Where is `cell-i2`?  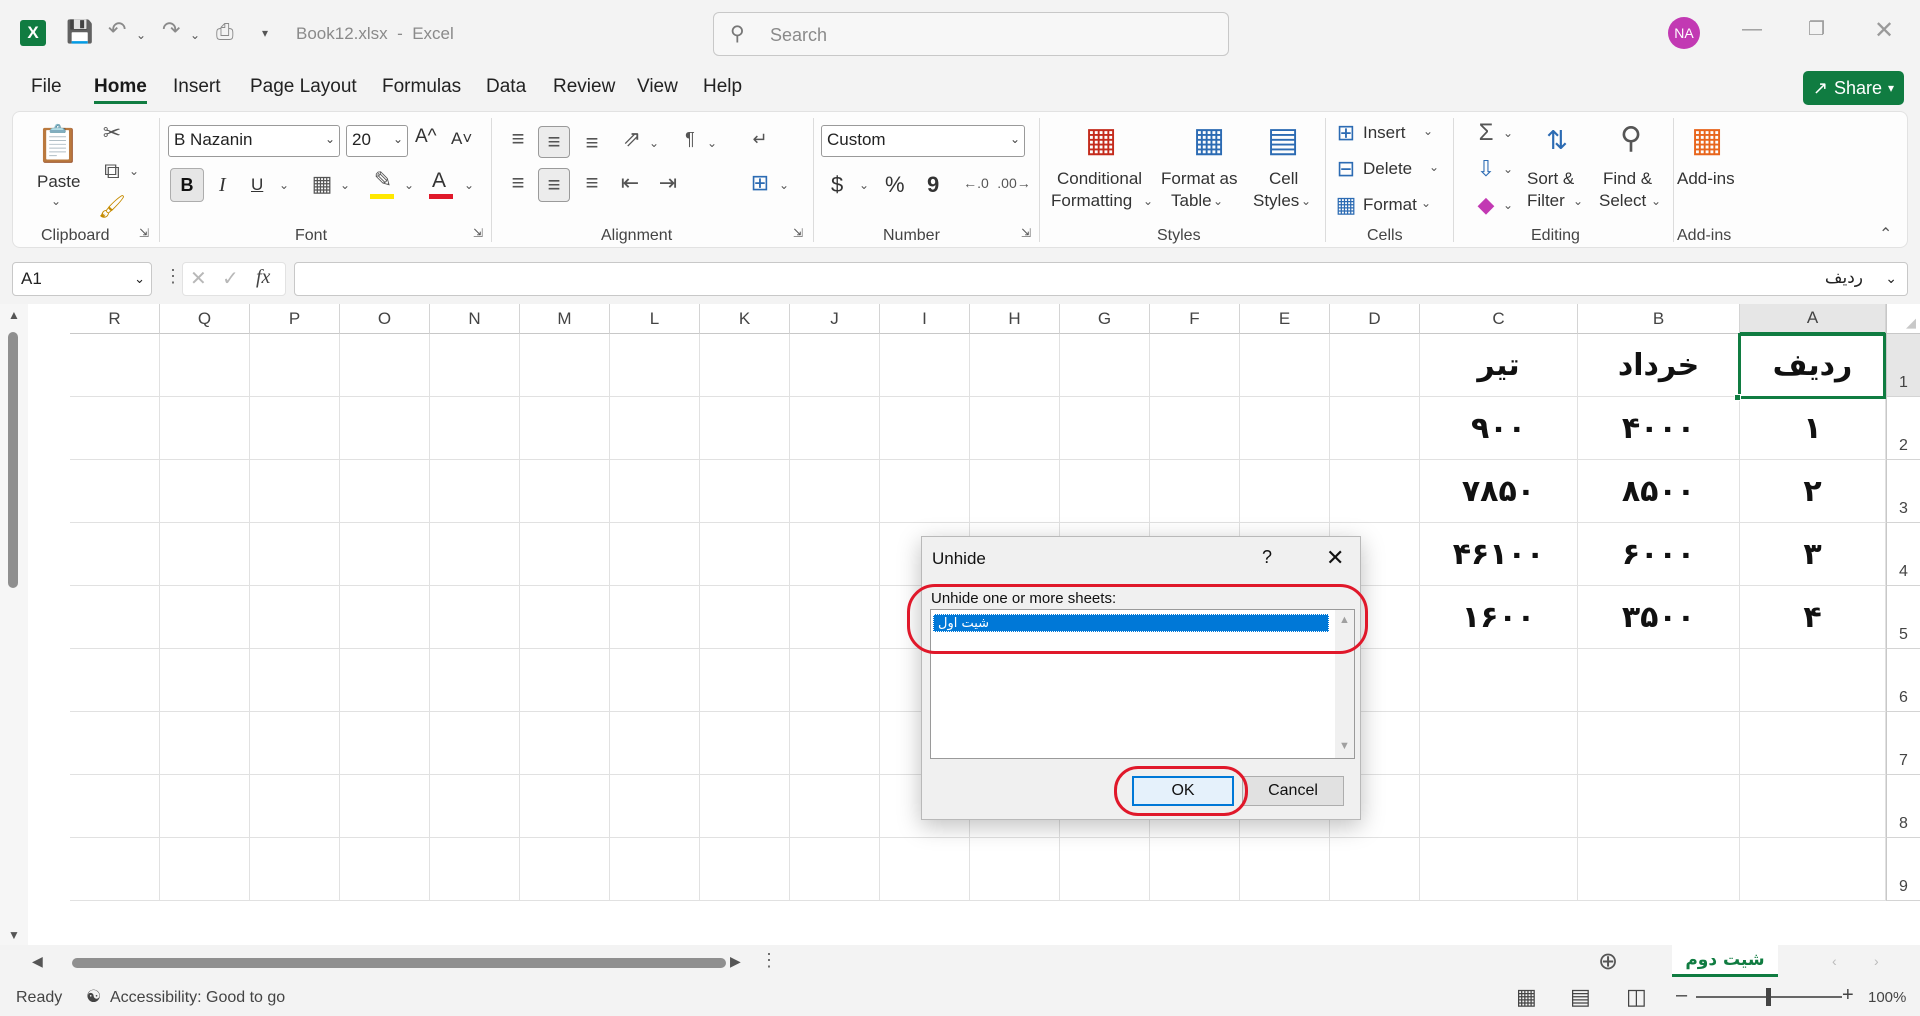
cell-i2 is located at coordinates (925, 428).